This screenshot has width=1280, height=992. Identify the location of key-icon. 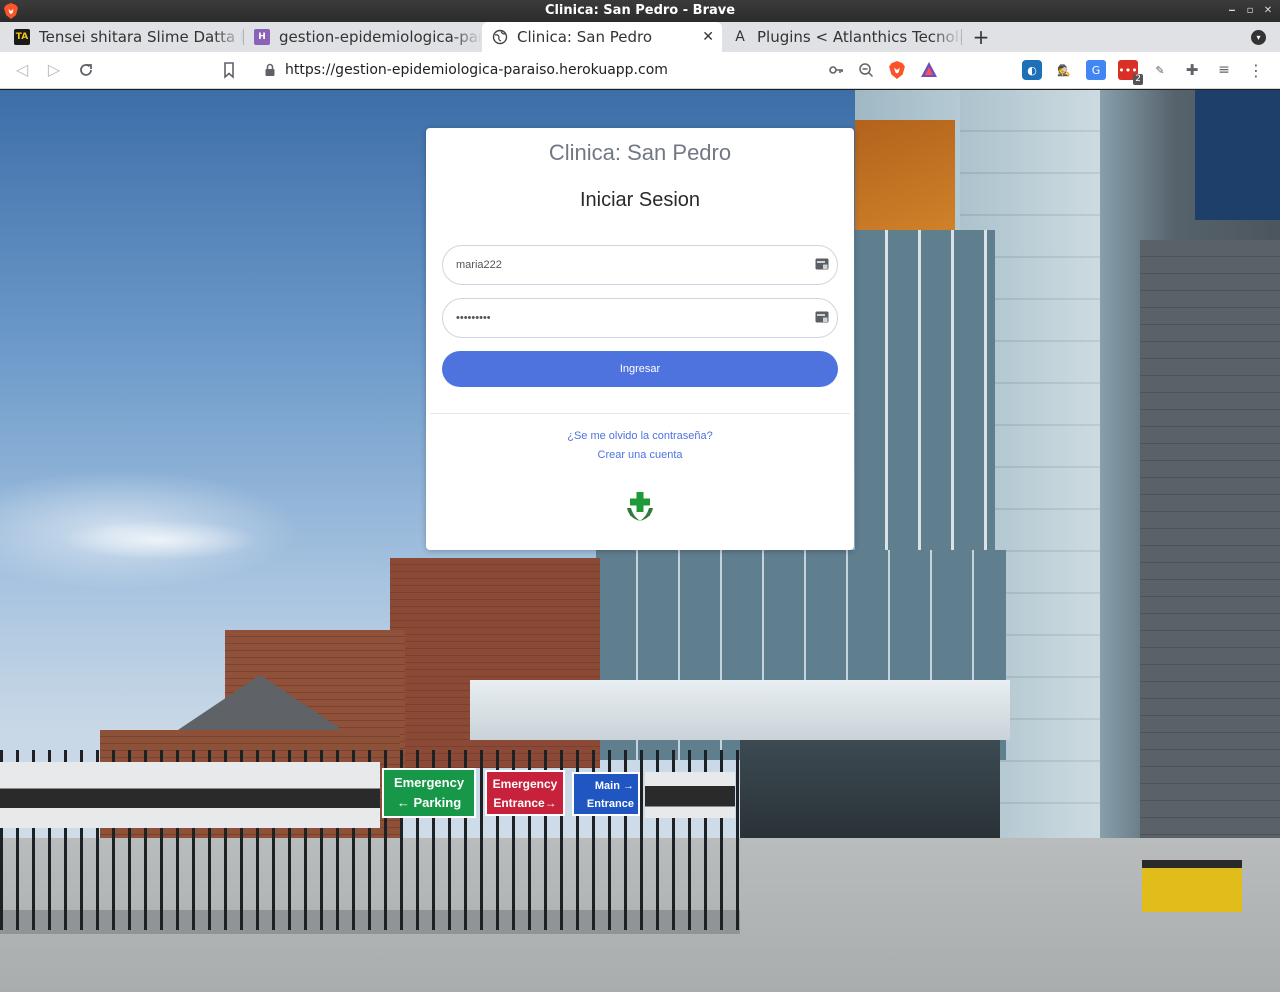
(836, 70).